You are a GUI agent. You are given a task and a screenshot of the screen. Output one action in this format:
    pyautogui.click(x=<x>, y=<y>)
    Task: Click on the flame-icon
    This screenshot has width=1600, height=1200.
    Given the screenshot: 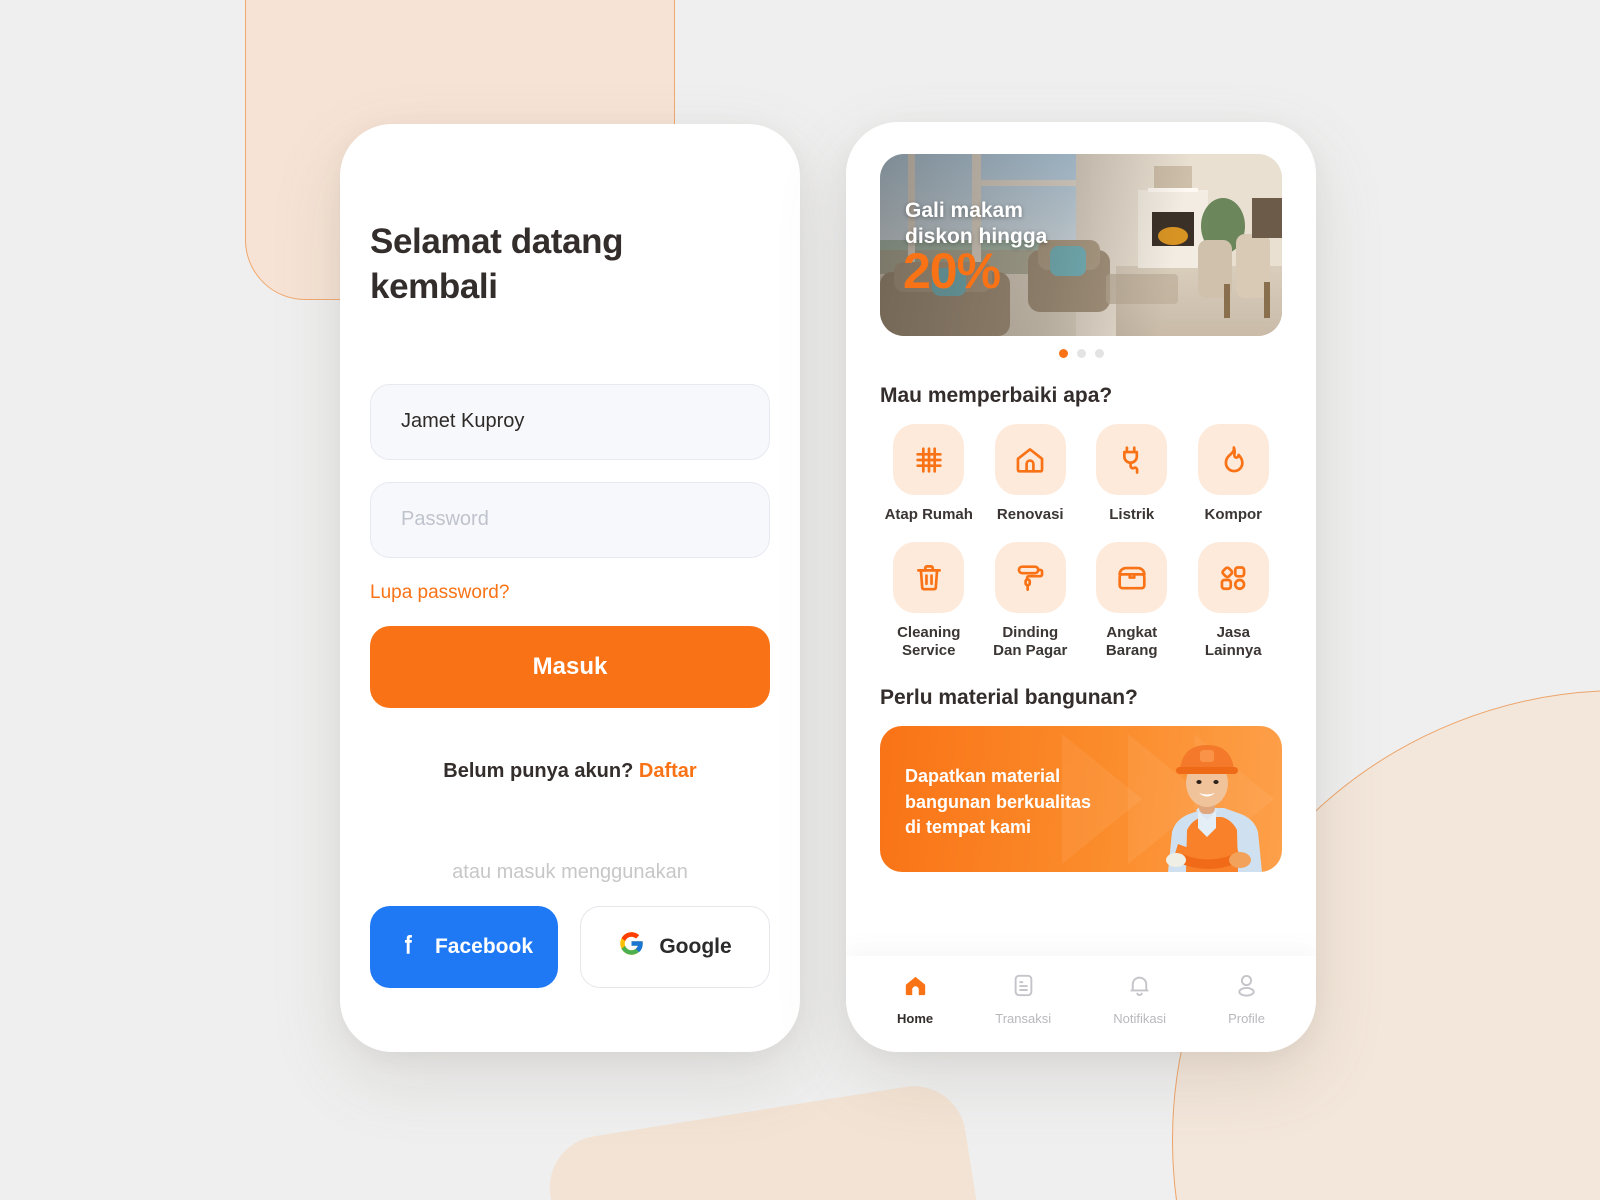 What is the action you would take?
    pyautogui.click(x=1233, y=459)
    